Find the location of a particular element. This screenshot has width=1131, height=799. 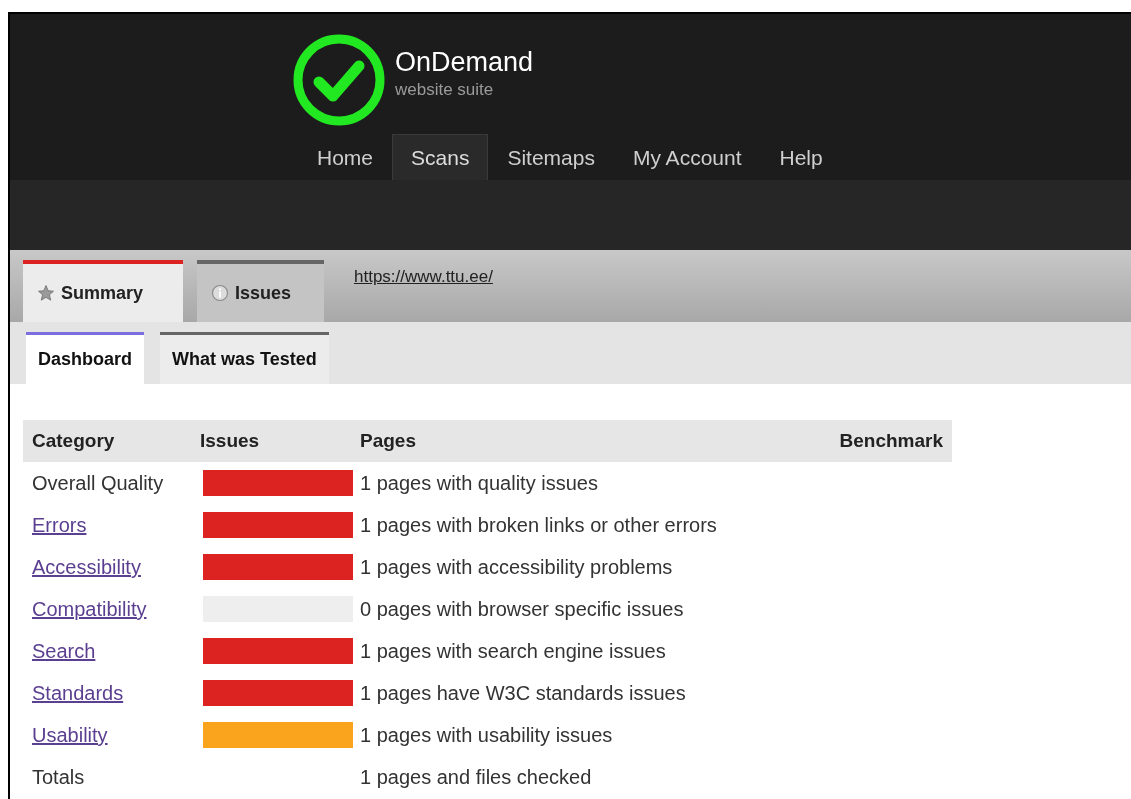

nav-tab: Scans is located at coordinates (440, 157).